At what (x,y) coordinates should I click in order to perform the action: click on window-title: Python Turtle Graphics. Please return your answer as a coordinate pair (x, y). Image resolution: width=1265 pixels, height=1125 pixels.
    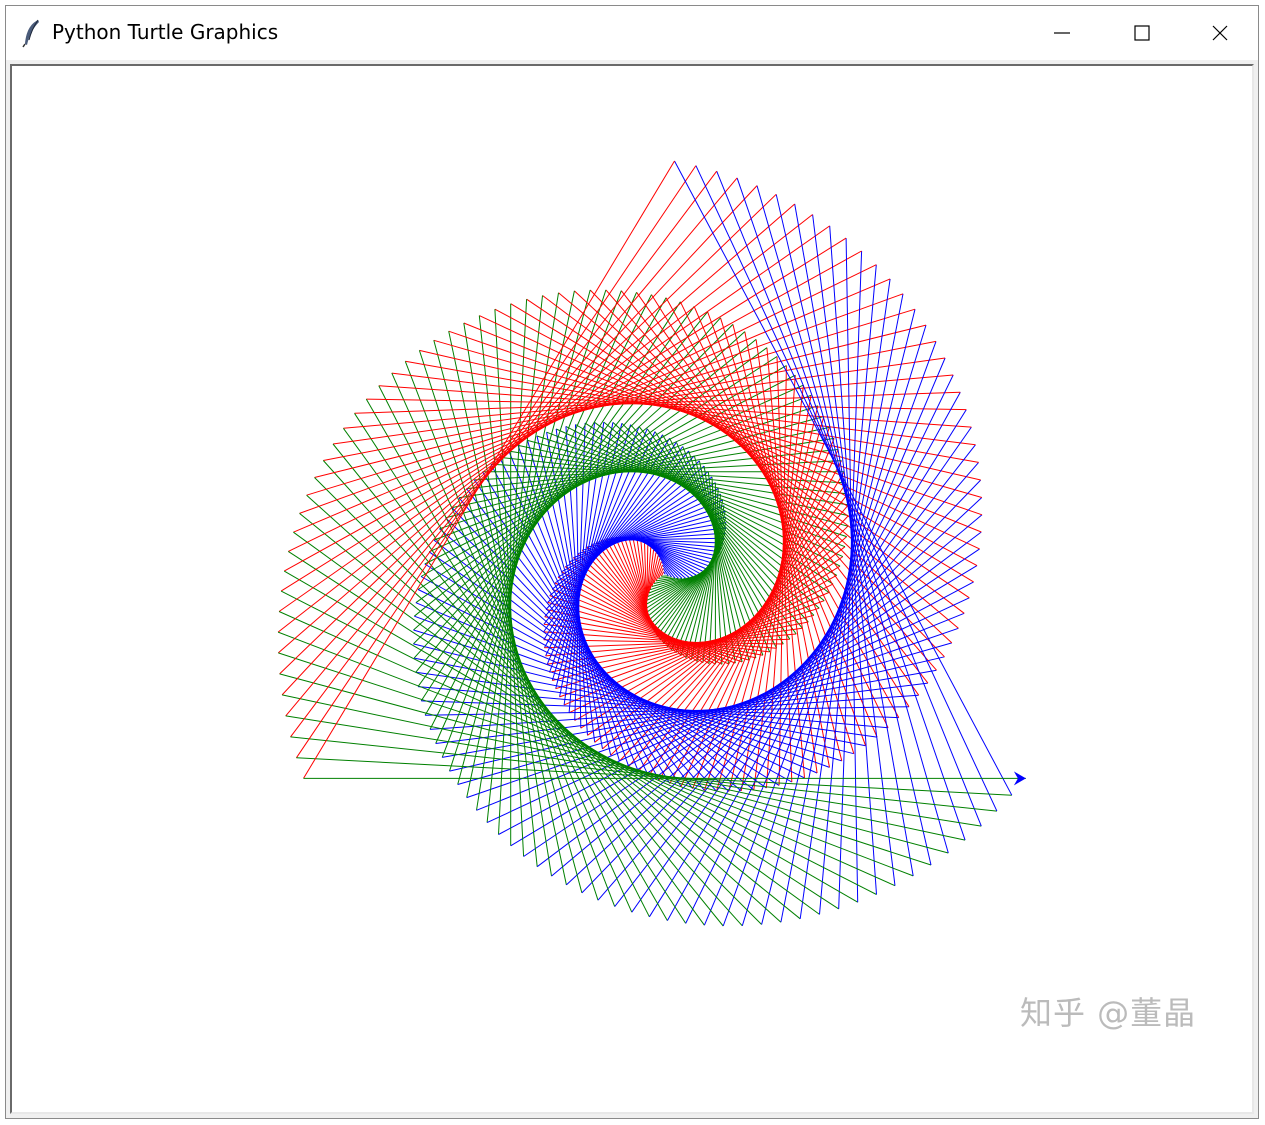
    Looking at the image, I should click on (165, 32).